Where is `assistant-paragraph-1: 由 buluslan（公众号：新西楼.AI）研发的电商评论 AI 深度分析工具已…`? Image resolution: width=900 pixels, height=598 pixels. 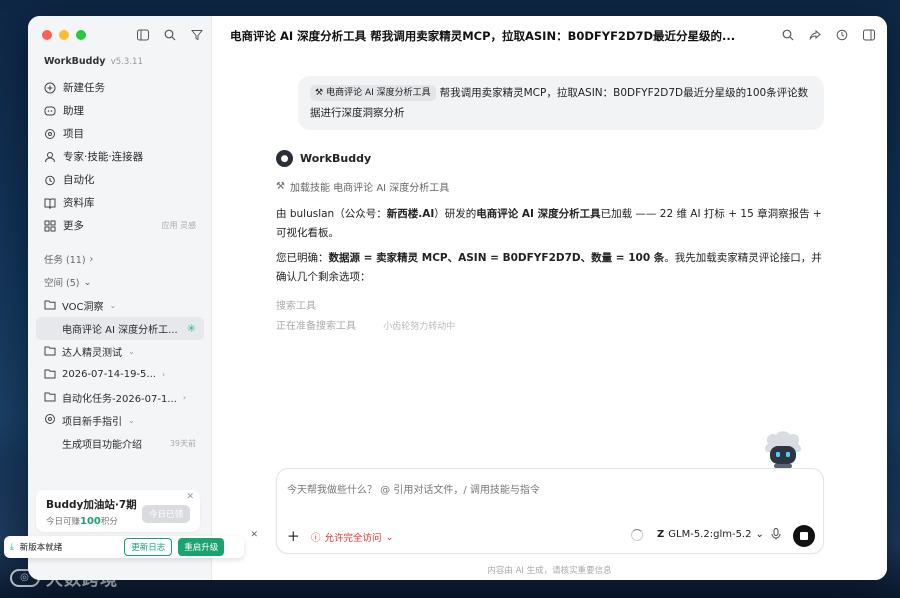 assistant-paragraph-1: 由 buluslan（公众号：新西楼.AI）研发的电商评论 AI 深度分析工具已… is located at coordinates (551, 224).